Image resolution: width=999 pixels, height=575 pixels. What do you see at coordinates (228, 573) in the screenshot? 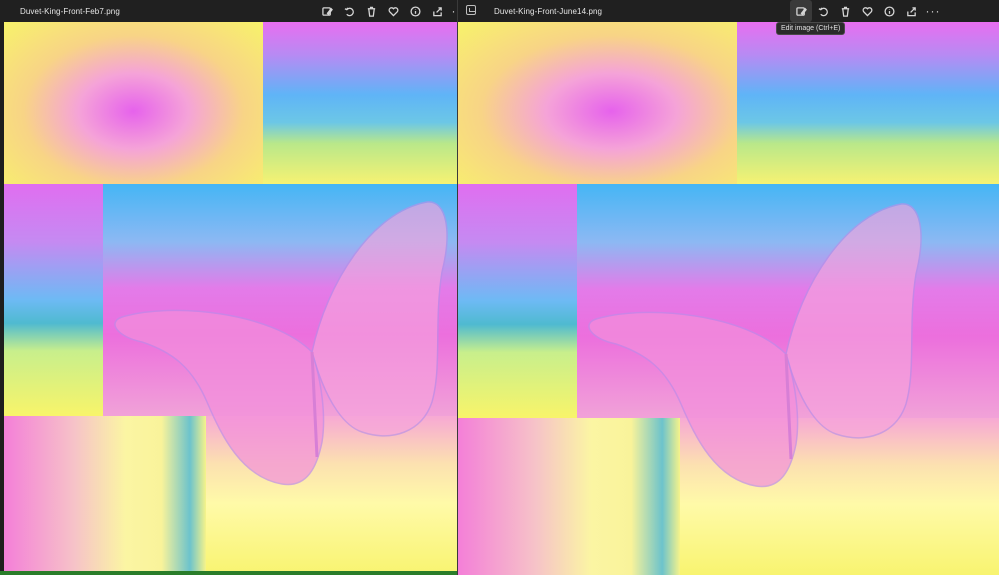
I see `status-strip` at bounding box center [228, 573].